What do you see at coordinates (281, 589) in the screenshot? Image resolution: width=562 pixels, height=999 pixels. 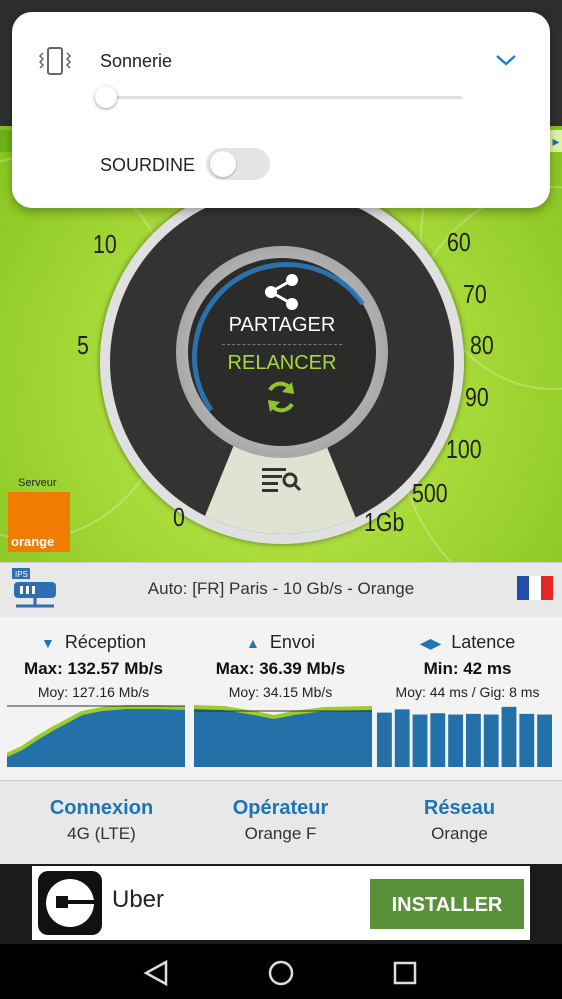 I see `server-description: Auto: [FR] Paris - 10 Gb/s - Orange` at bounding box center [281, 589].